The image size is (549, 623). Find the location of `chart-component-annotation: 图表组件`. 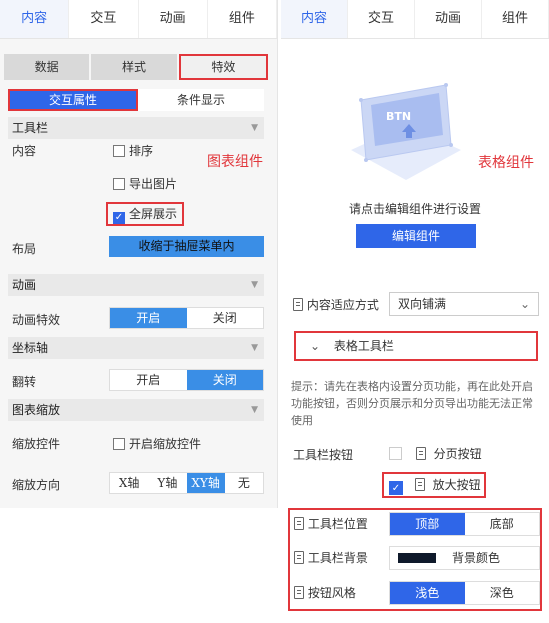

chart-component-annotation: 图表组件 is located at coordinates (235, 162).